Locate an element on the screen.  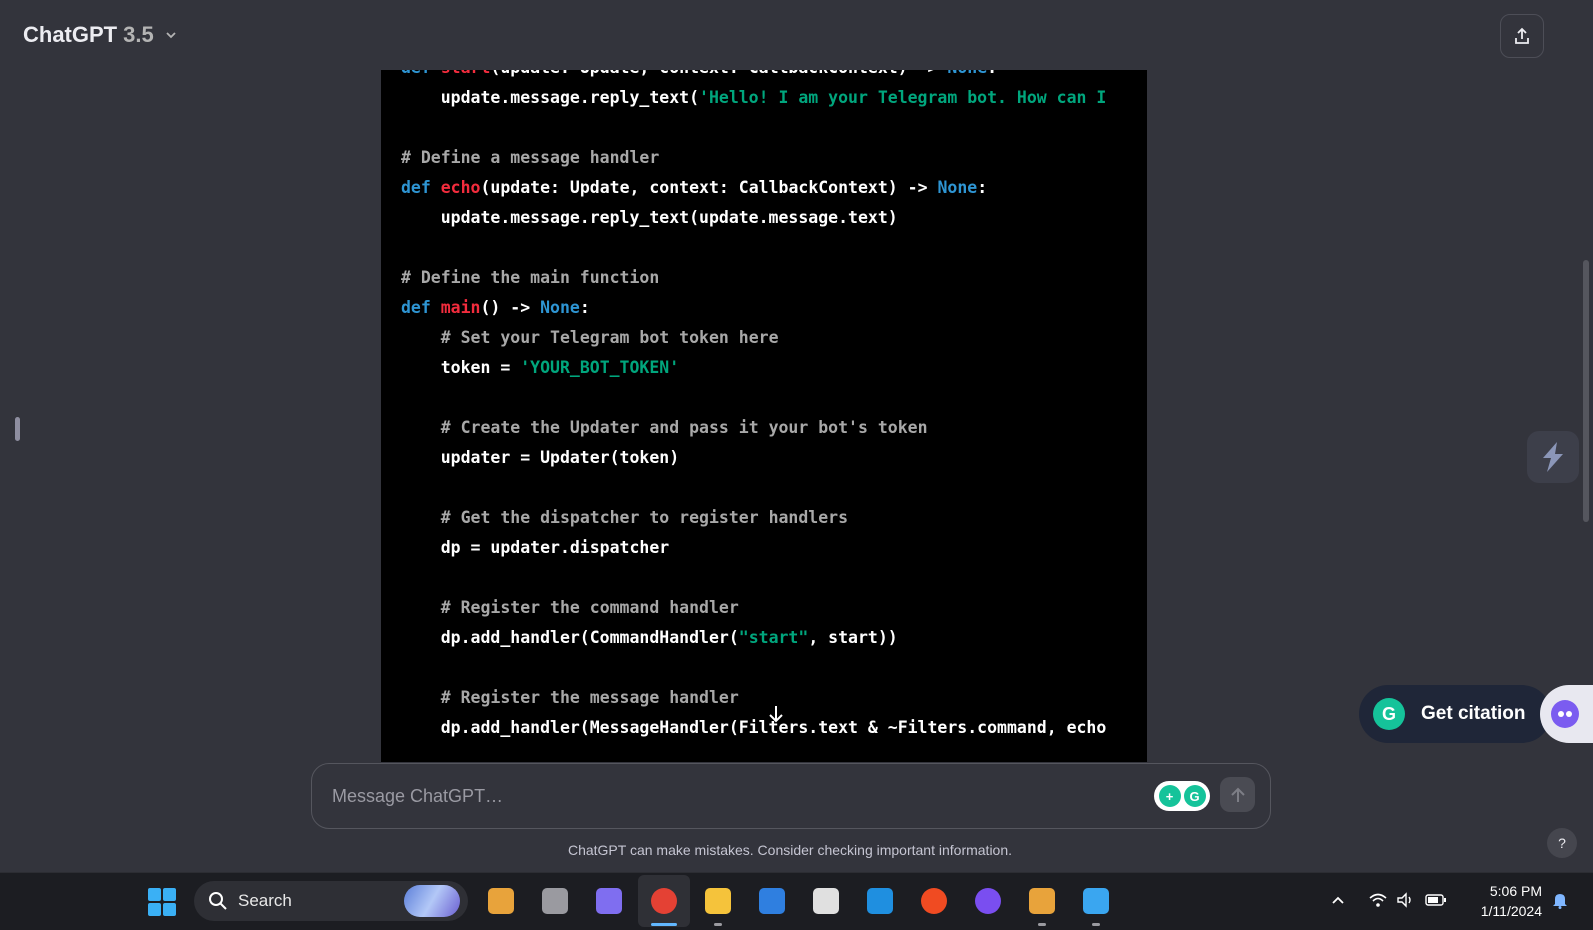
get-citation-button: G Get citation is located at coordinates (1455, 714).